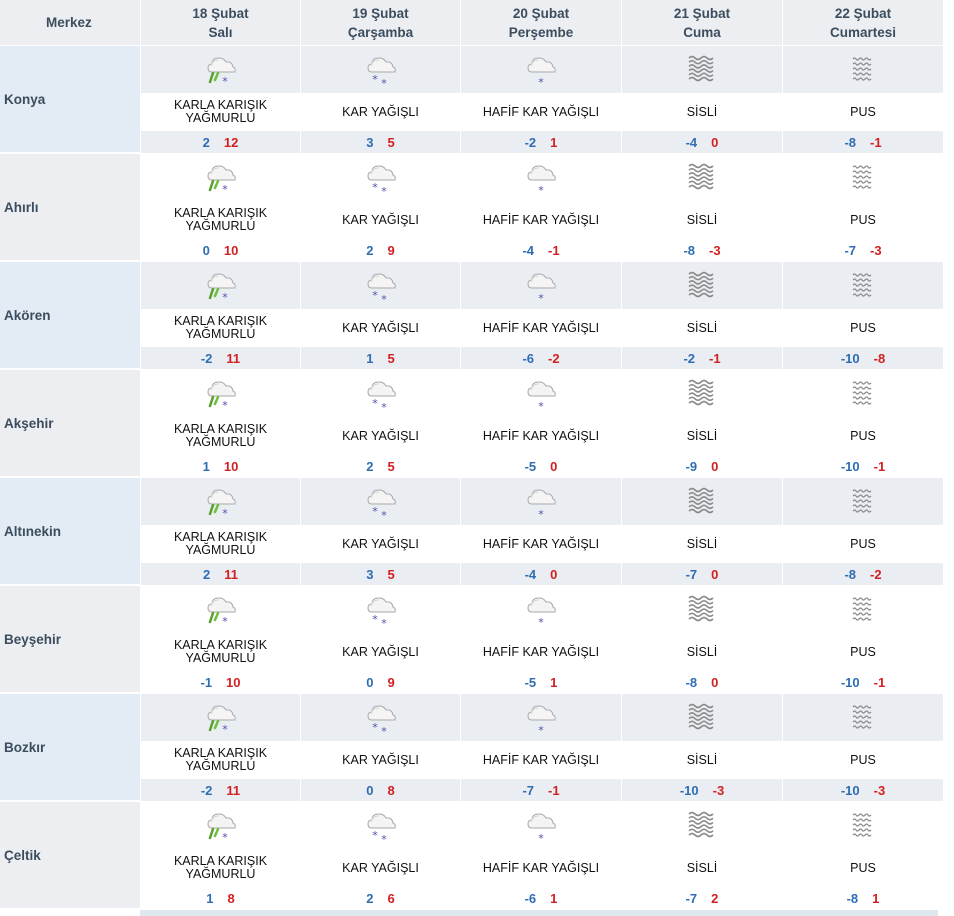 This screenshot has width=954, height=916. I want to click on forecast-cell: * KARLA KARIŞIK YAĞMURLU 0 10, so click(220, 207).